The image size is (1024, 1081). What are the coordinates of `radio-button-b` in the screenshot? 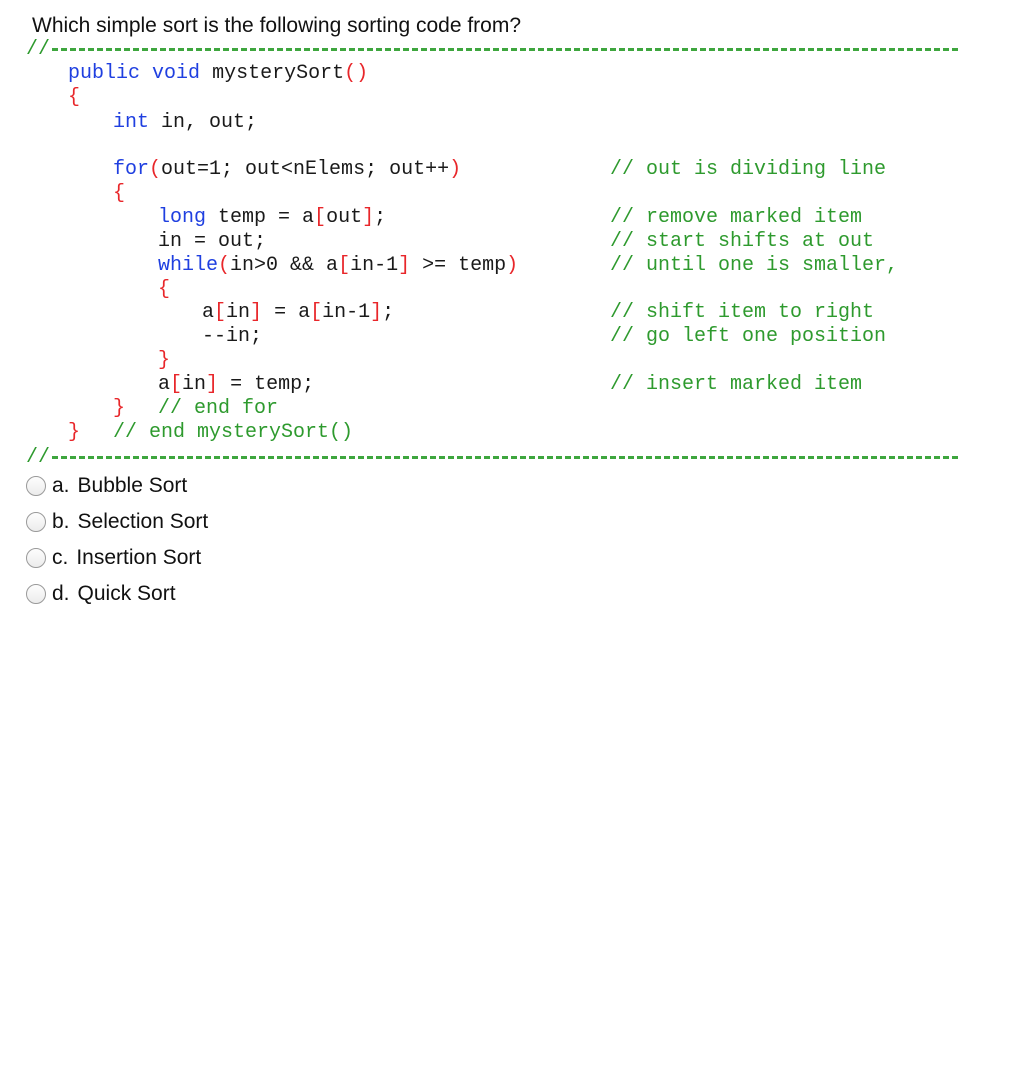 It's located at (36, 522).